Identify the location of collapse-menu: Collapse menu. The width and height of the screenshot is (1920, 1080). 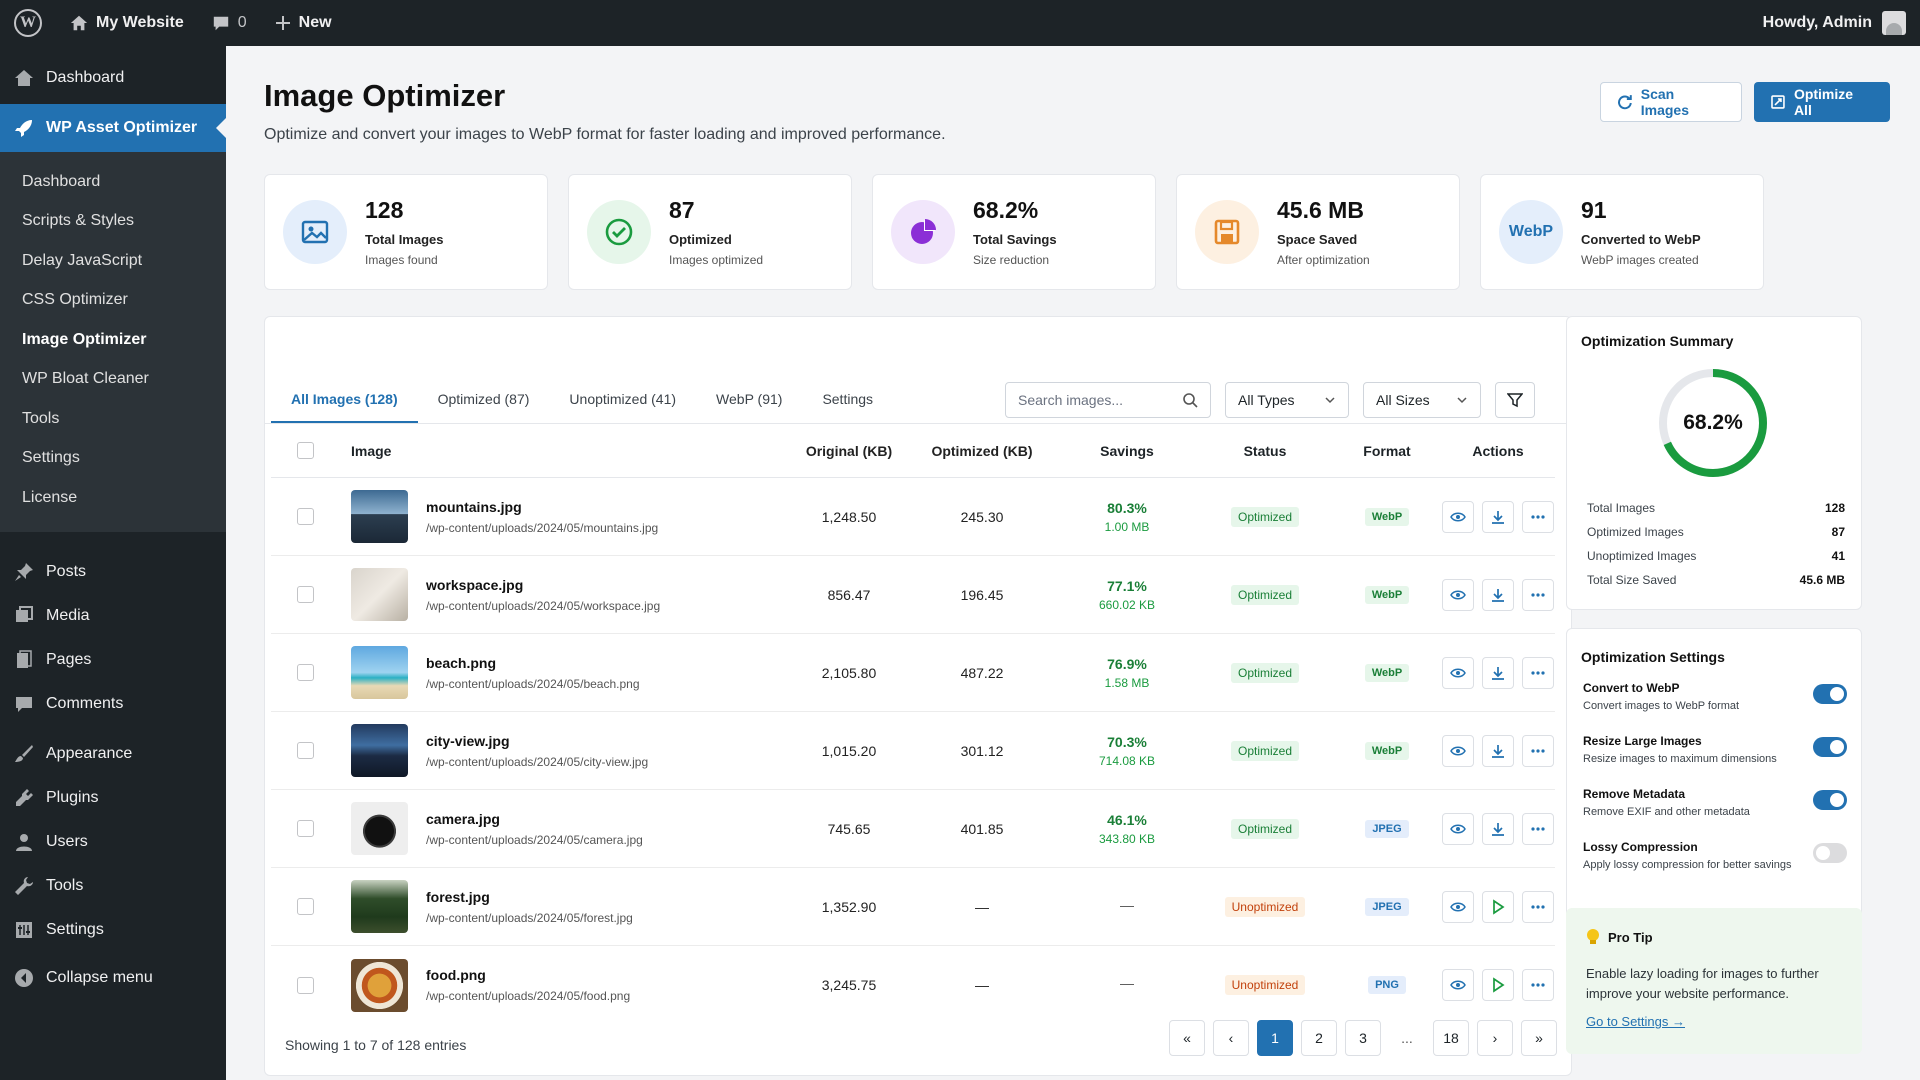
(113, 978).